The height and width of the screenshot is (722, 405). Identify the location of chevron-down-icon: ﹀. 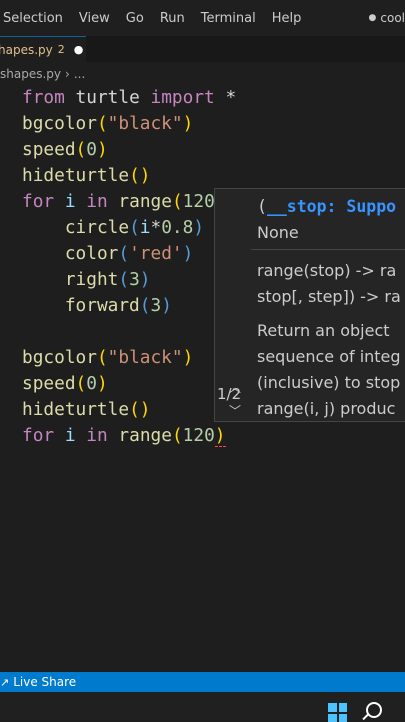
(235, 410).